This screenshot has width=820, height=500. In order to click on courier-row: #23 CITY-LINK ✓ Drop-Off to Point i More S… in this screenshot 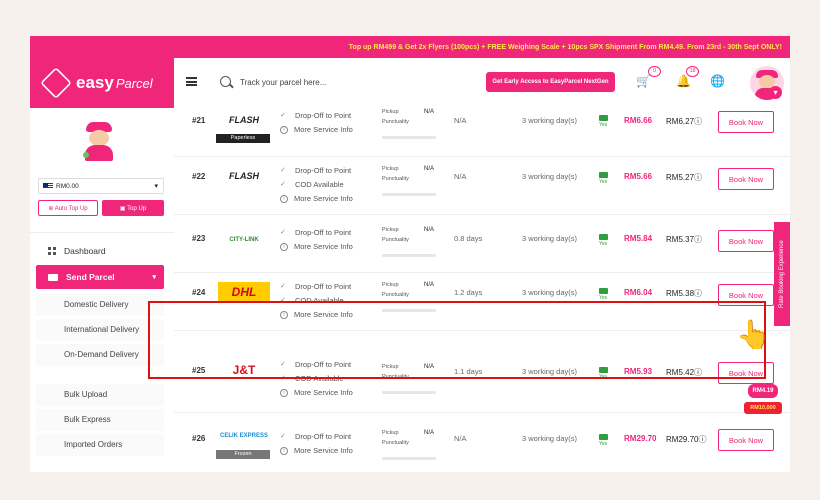, I will do `click(482, 243)`.